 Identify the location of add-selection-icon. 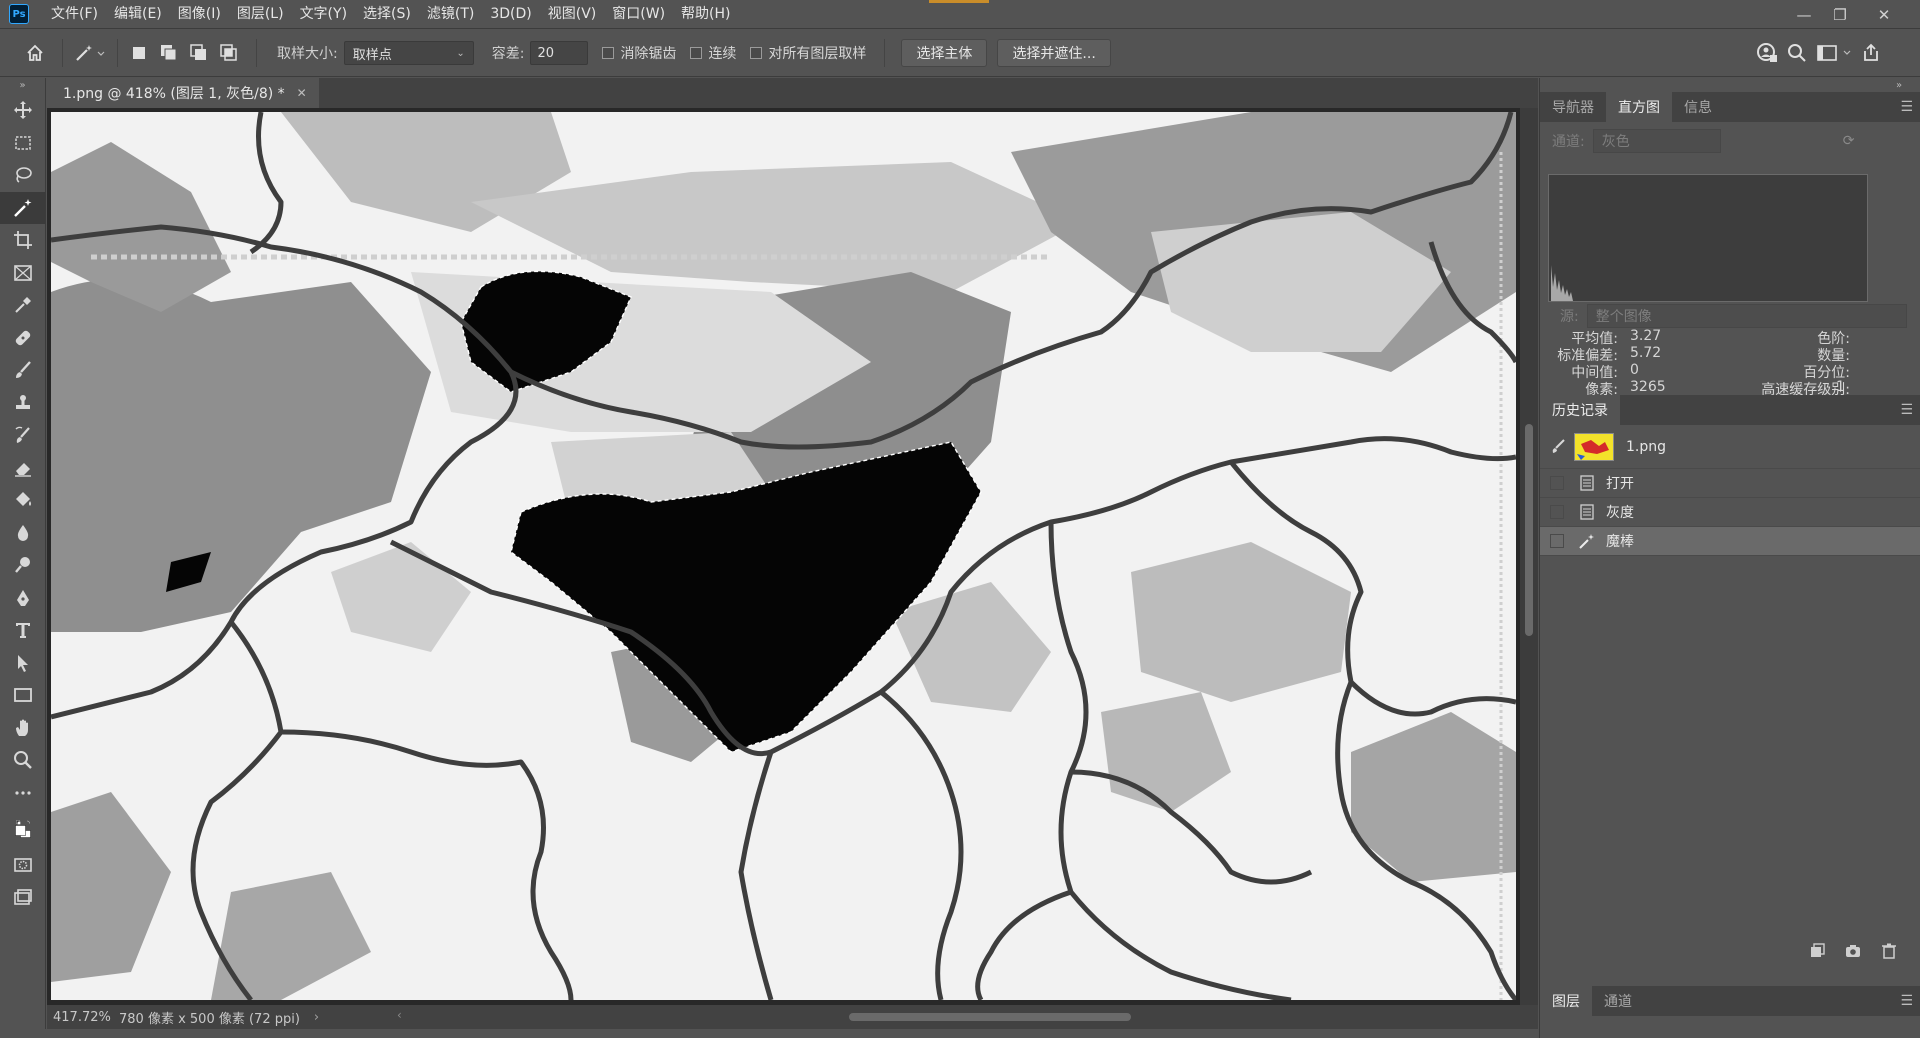
(169, 53).